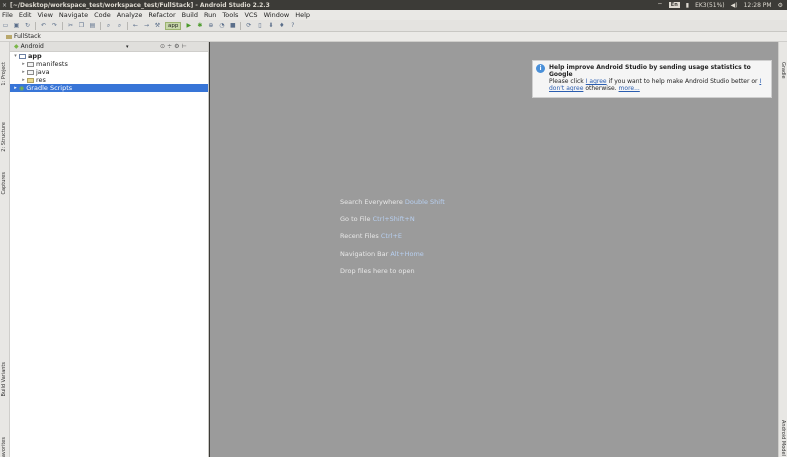 The image size is (787, 457). Describe the element at coordinates (109, 64) in the screenshot. I see `tree-item-manifests: ▸ manifests` at that location.